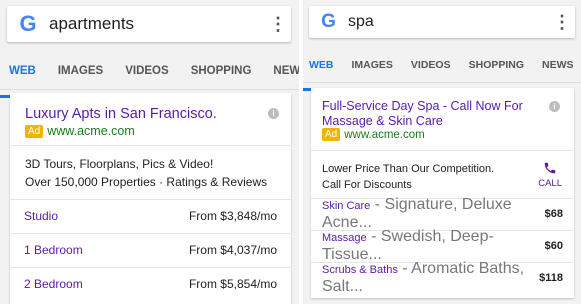 The height and width of the screenshot is (304, 581). What do you see at coordinates (119, 164) in the screenshot?
I see `ad-description-line: 3D Tours, Floorplans, Pics & Video!` at bounding box center [119, 164].